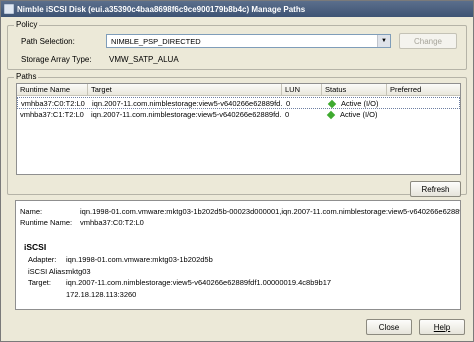 The width and height of the screenshot is (474, 342). Describe the element at coordinates (435, 189) in the screenshot. I see `refresh-button: Refresh` at that location.